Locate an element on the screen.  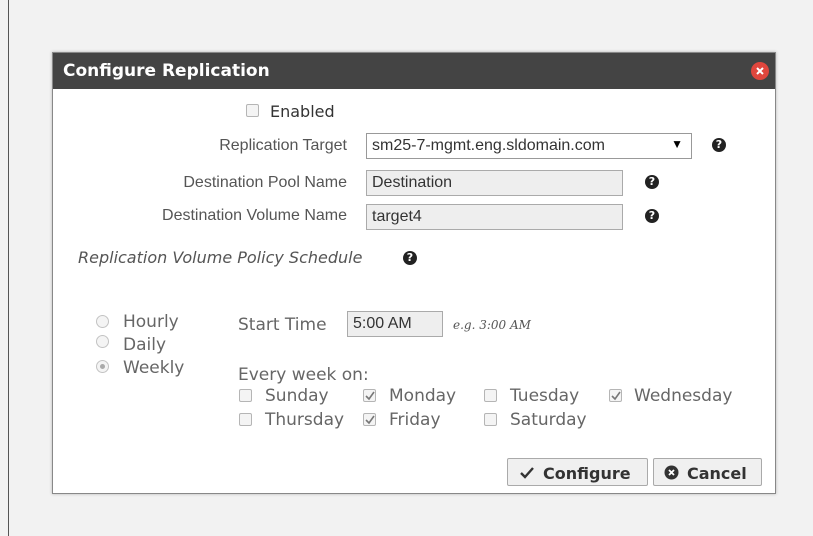
destination-pool-field: Destination is located at coordinates (494, 183).